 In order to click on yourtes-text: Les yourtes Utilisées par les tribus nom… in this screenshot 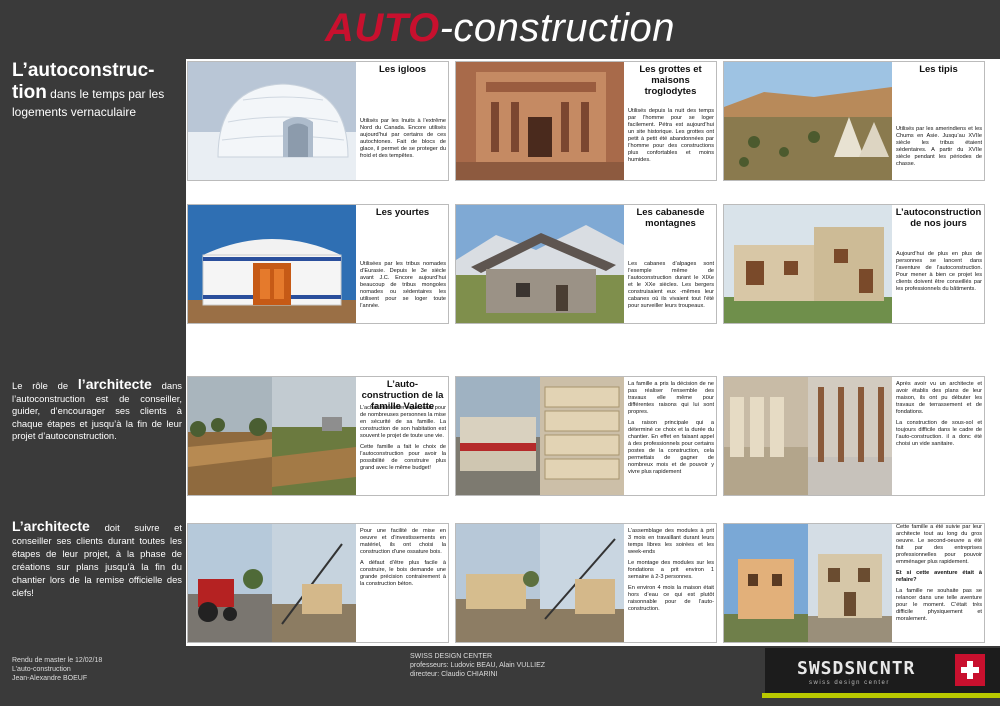, I will do `click(403, 264)`.